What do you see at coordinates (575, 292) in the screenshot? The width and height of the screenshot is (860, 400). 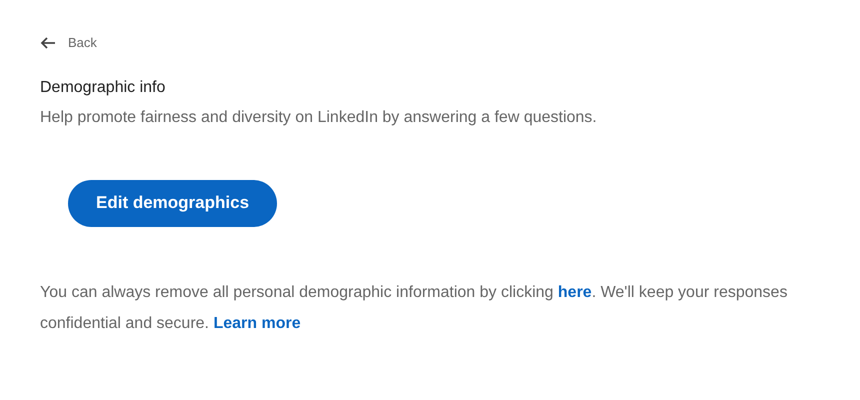 I see `text-link: here` at bounding box center [575, 292].